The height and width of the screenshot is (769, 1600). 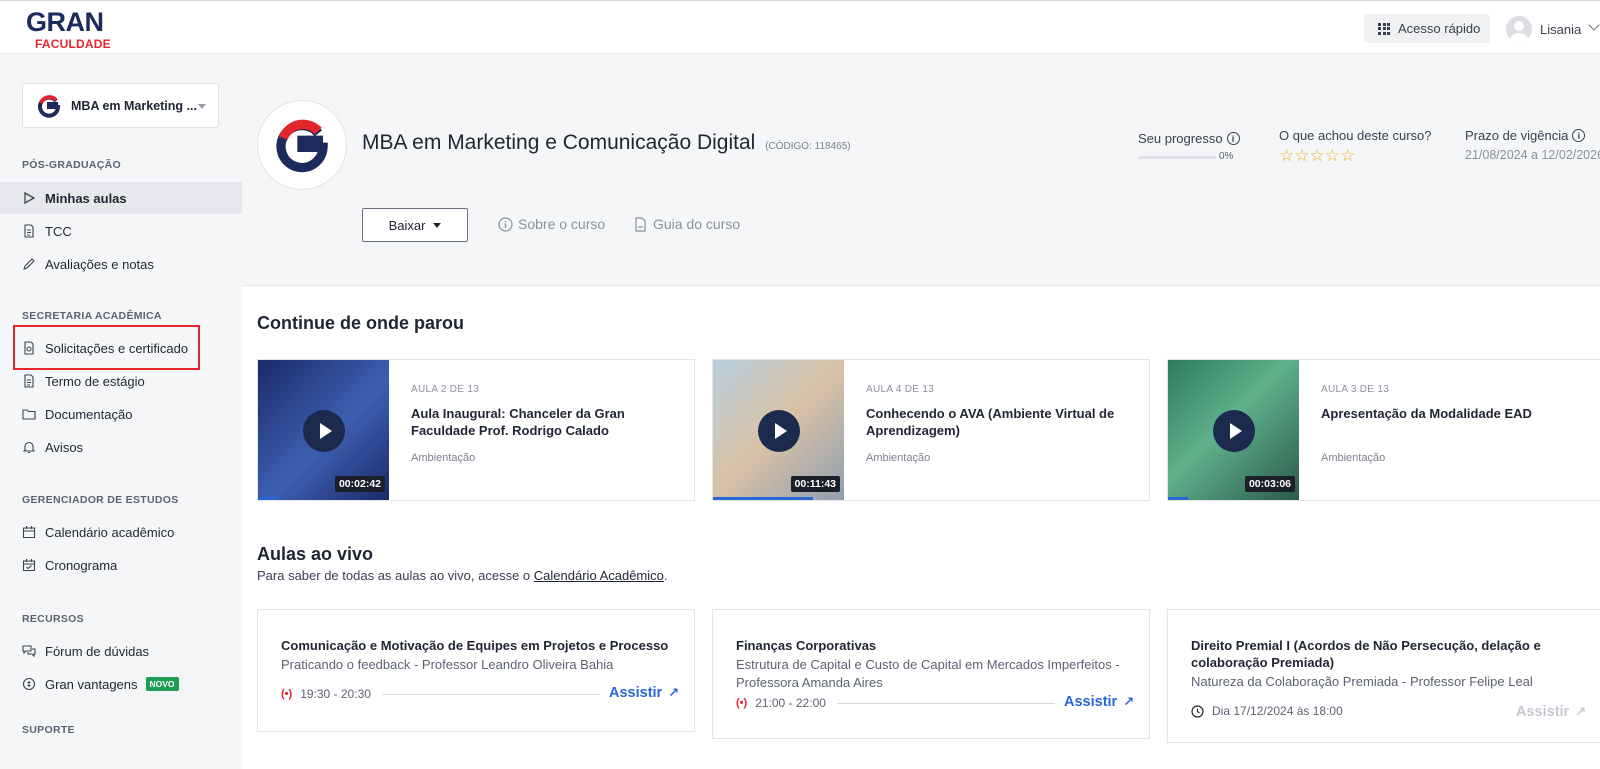 What do you see at coordinates (1519, 29) in the screenshot?
I see `user-avatar-icon` at bounding box center [1519, 29].